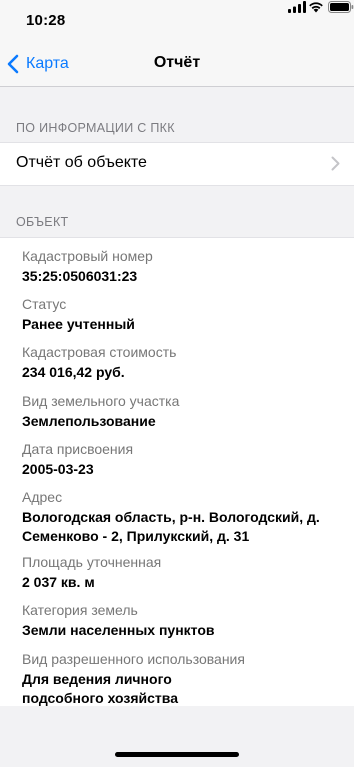 This screenshot has height=767, width=354. What do you see at coordinates (297, 7) in the screenshot?
I see `signal-icon` at bounding box center [297, 7].